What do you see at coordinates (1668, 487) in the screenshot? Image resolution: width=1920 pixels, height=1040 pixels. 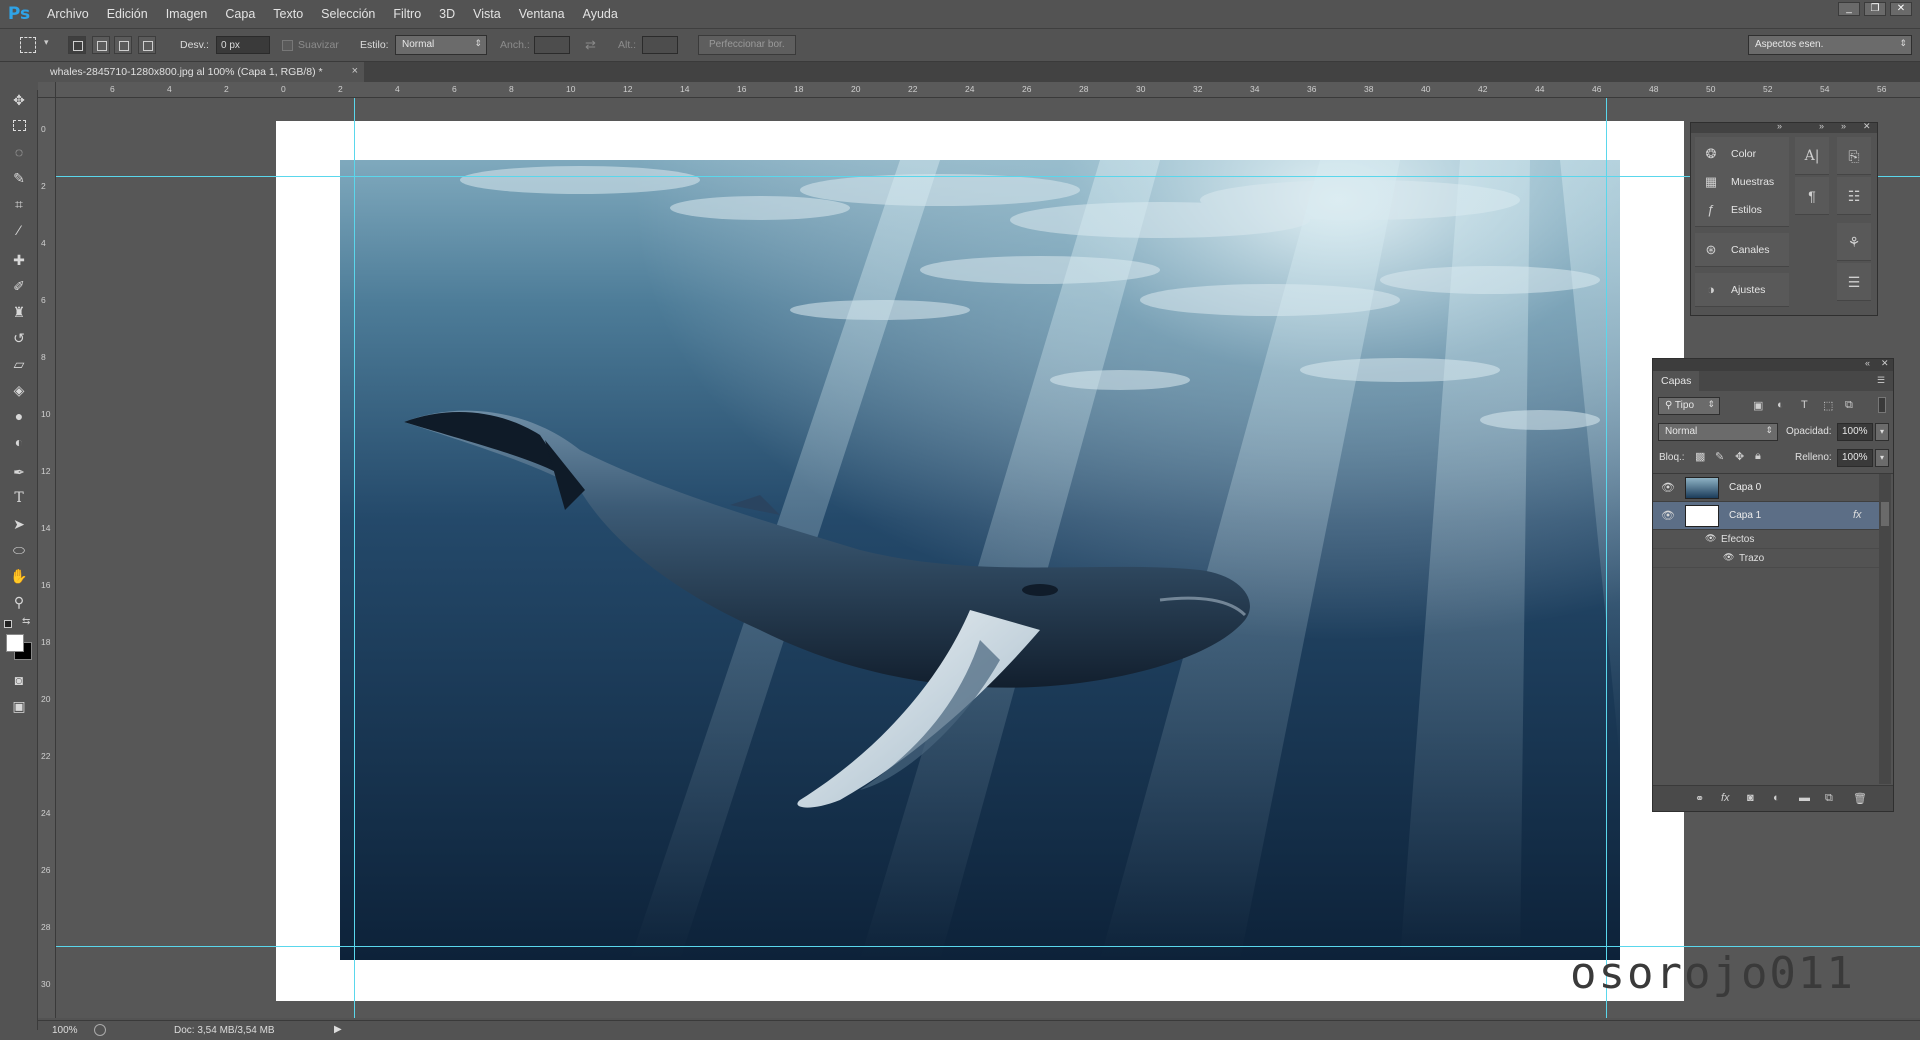 I see `visibility-eye-icon: 👁︎` at bounding box center [1668, 487].